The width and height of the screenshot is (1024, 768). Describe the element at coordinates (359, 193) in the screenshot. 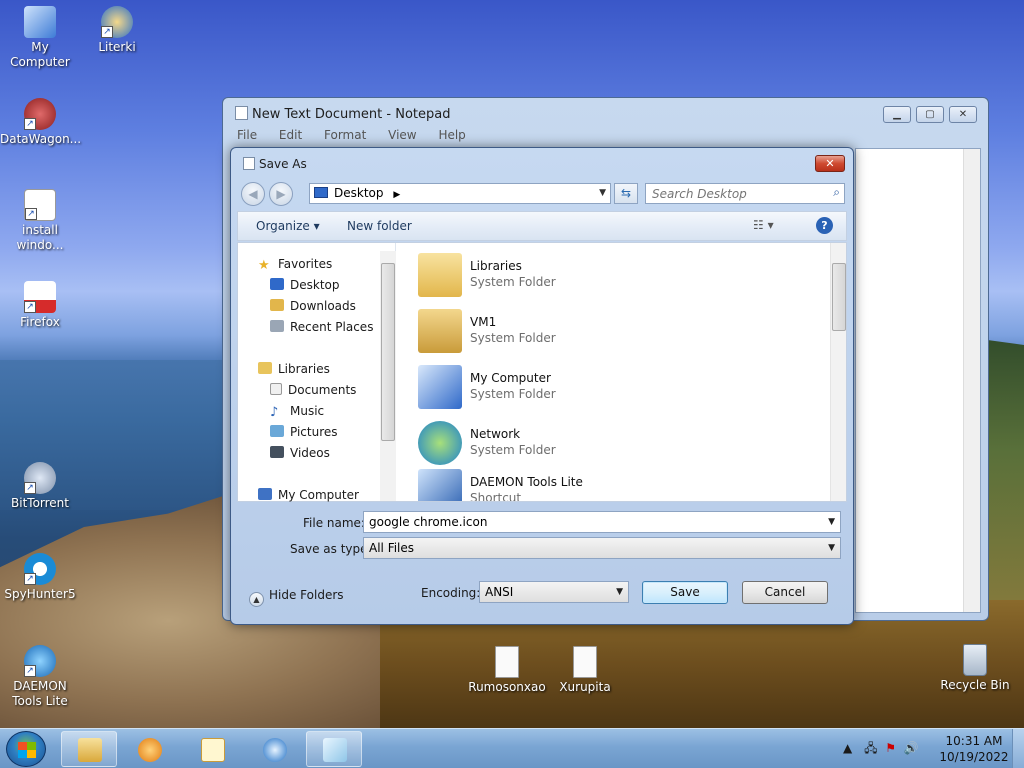

I see `address-text: Desktop` at that location.